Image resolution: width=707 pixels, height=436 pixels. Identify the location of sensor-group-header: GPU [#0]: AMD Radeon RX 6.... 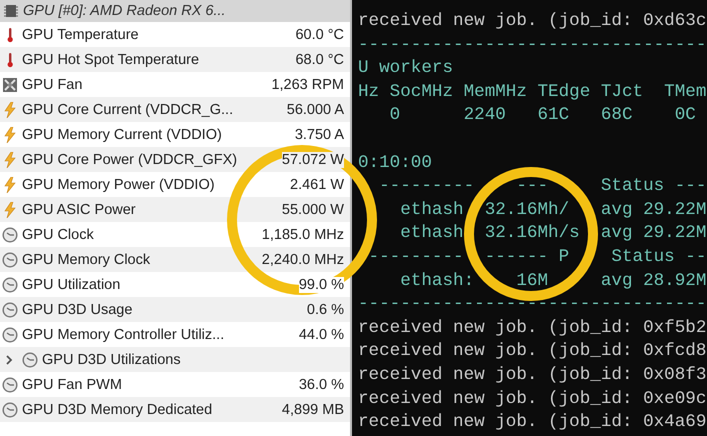
(175, 11).